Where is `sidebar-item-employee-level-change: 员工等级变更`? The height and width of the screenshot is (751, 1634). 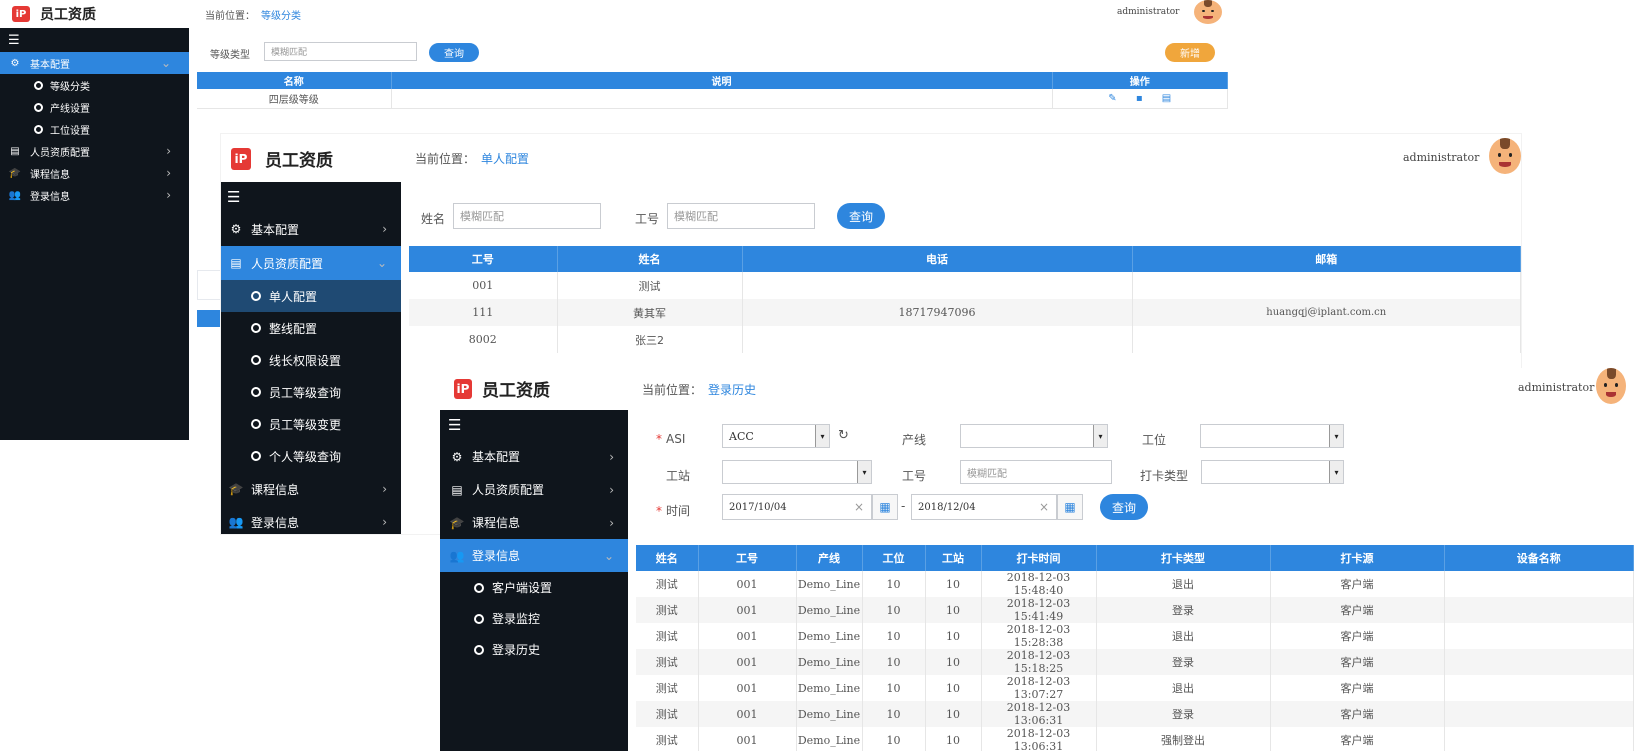 sidebar-item-employee-level-change: 员工等级变更 is located at coordinates (311, 424).